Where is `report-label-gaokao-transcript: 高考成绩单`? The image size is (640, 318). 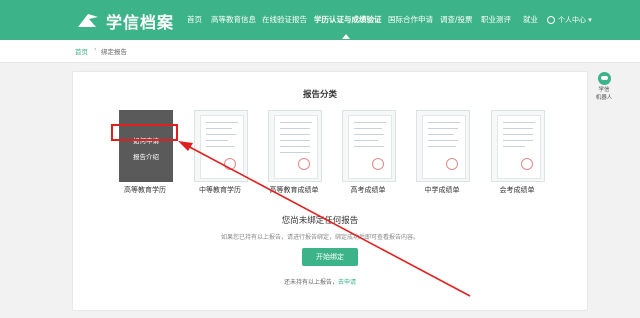
report-label-gaokao-transcript: 高考成绩单 is located at coordinates (368, 190).